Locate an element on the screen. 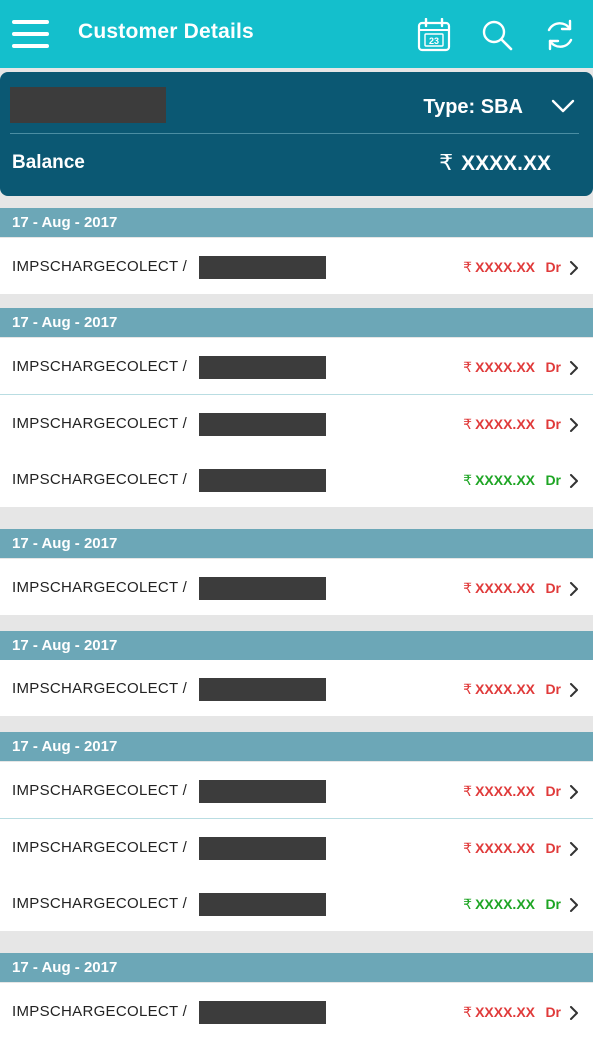 This screenshot has width=593, height=1039. chevron-down-icon is located at coordinates (563, 106).